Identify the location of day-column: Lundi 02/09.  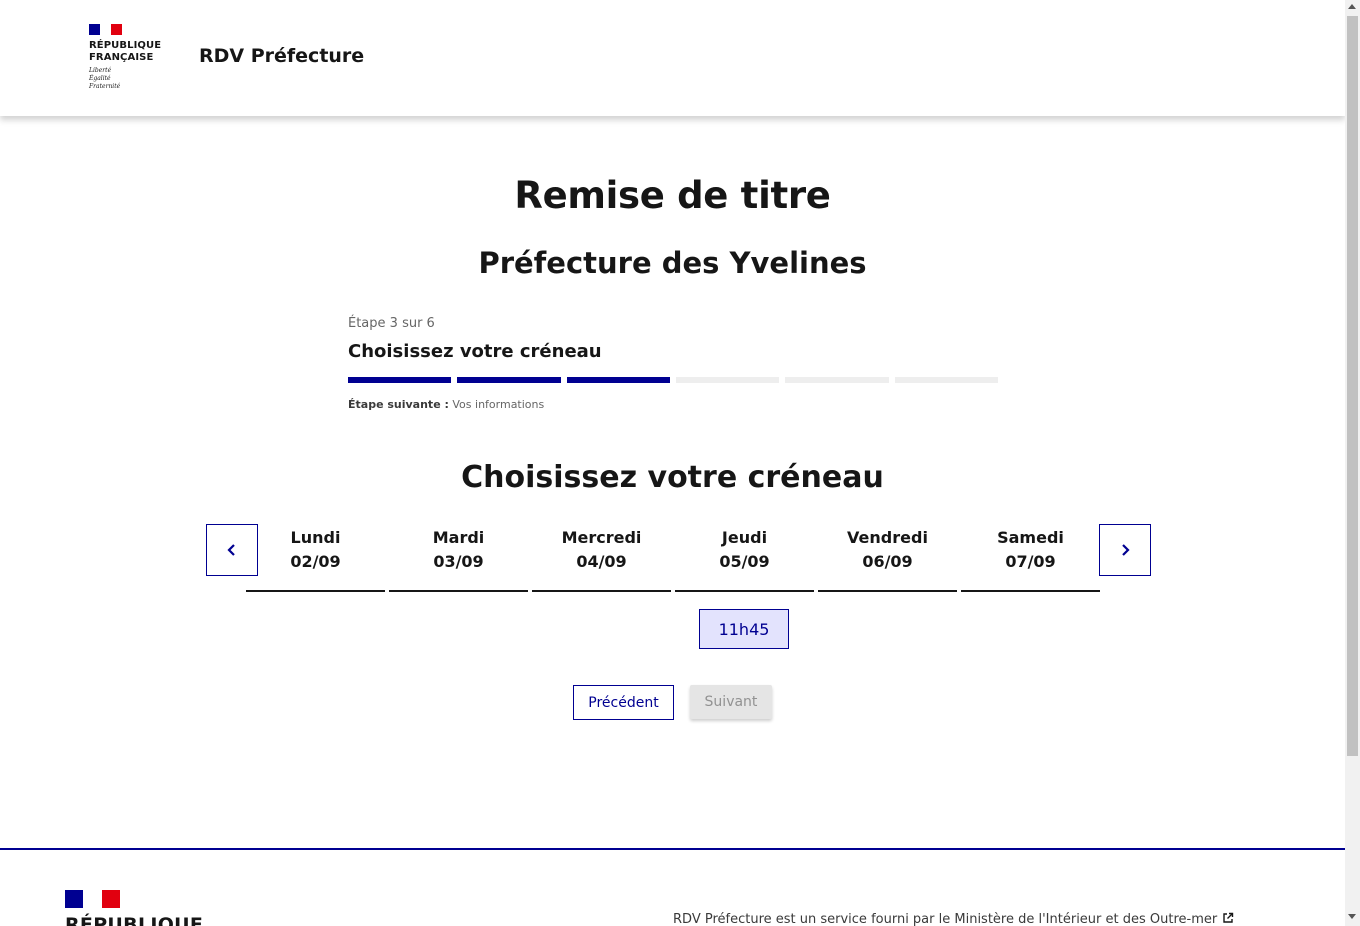
(315, 558).